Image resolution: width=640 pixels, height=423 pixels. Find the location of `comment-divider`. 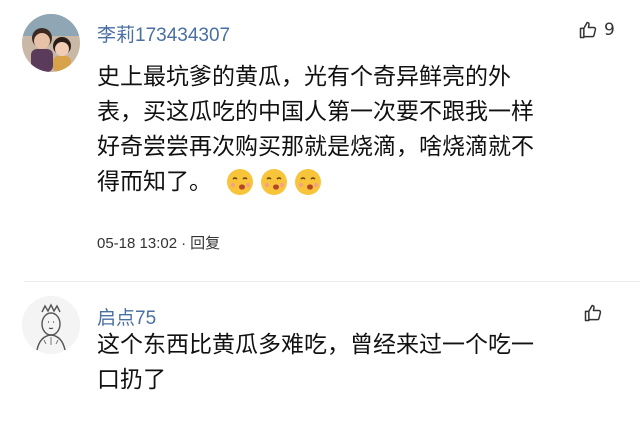

comment-divider is located at coordinates (332, 281).